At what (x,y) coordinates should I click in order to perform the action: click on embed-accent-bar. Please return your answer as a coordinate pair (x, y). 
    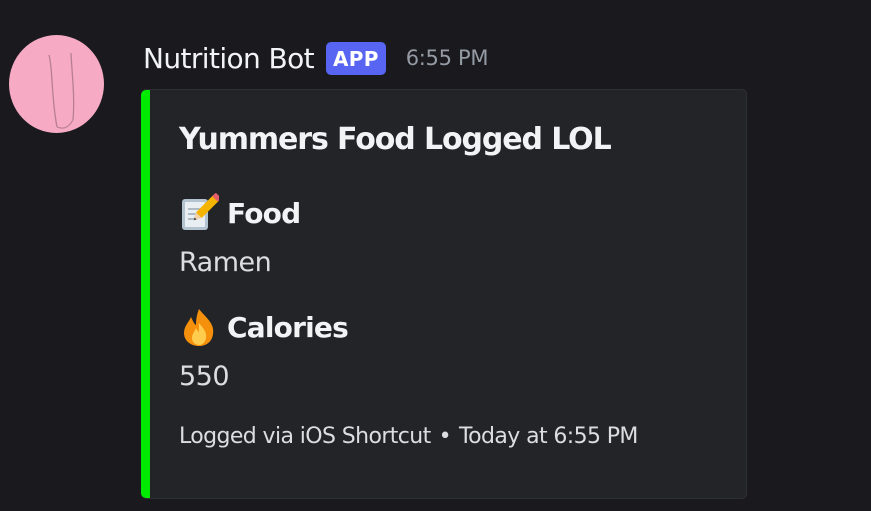
    Looking at the image, I should click on (145, 294).